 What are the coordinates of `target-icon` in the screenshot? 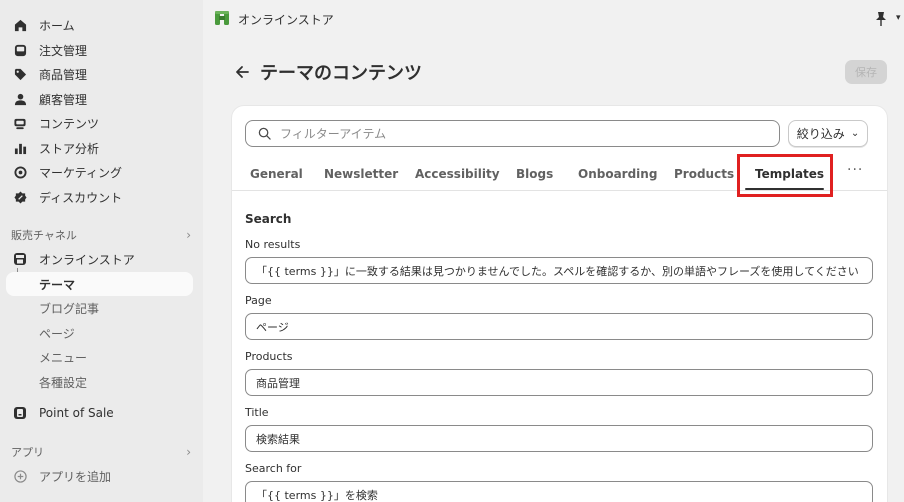 It's located at (20, 172).